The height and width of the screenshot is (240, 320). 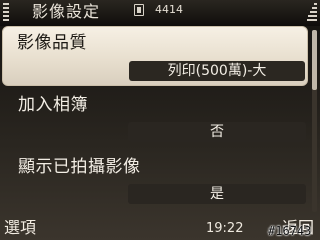 What do you see at coordinates (217, 132) in the screenshot?
I see `setting-value: 否` at bounding box center [217, 132].